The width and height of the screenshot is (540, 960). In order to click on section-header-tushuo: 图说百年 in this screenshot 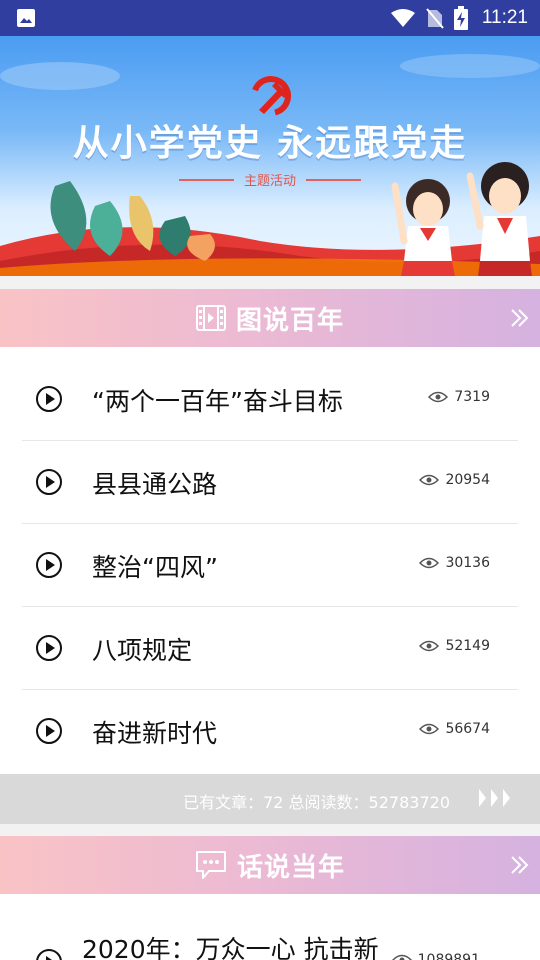, I will do `click(270, 318)`.